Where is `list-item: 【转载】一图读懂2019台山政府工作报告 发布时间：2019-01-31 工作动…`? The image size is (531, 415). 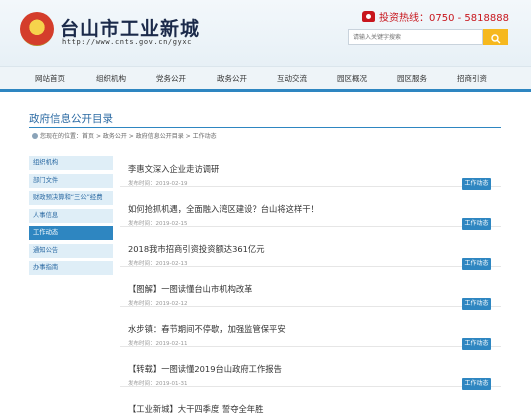
list-item: 【转载】一图读懂2019台山政府工作报告 发布时间：2019-01-31 工作动… is located at coordinates (310, 368).